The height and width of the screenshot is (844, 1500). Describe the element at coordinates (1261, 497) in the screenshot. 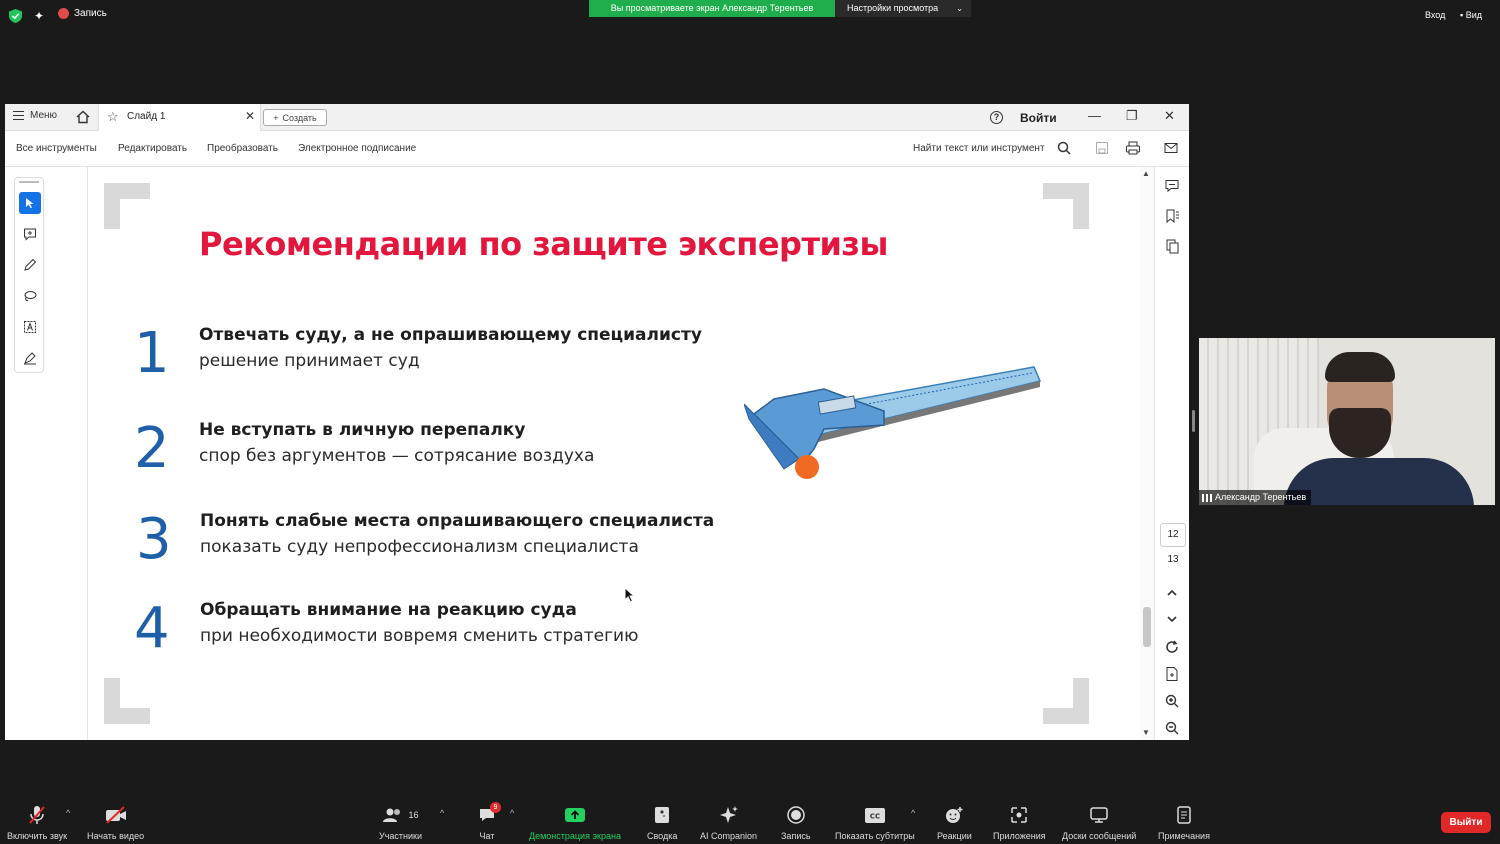

I see `participant-name: Александр Терентьев` at that location.